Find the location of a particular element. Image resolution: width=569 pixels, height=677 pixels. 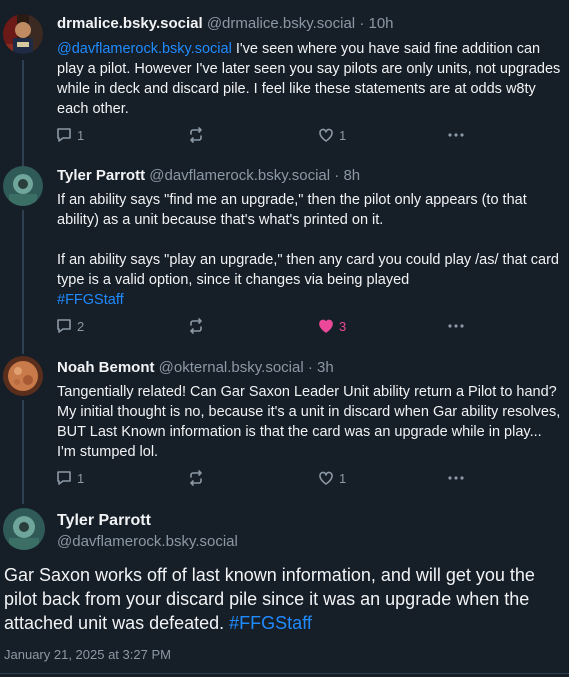

post-actions: 2 3 is located at coordinates (265, 327).